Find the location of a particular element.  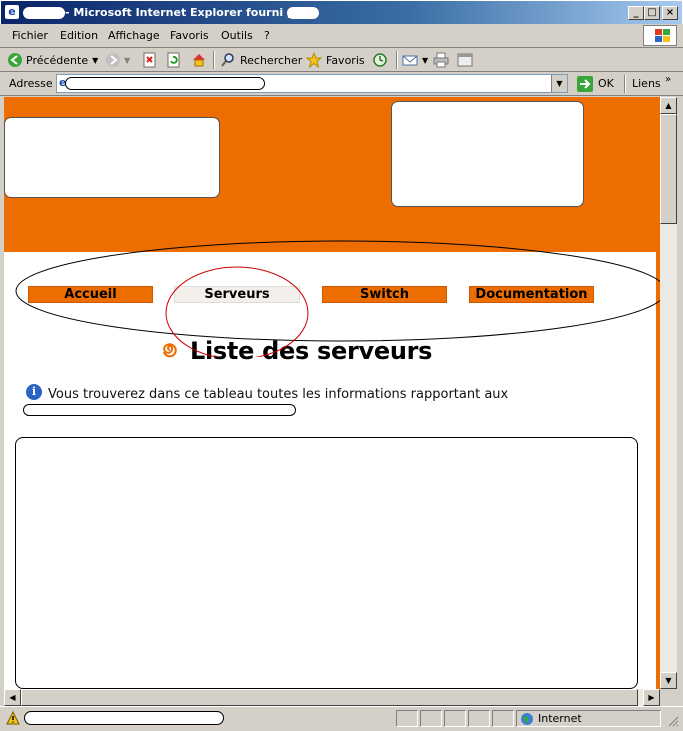

refresh-icon is located at coordinates (173, 60).